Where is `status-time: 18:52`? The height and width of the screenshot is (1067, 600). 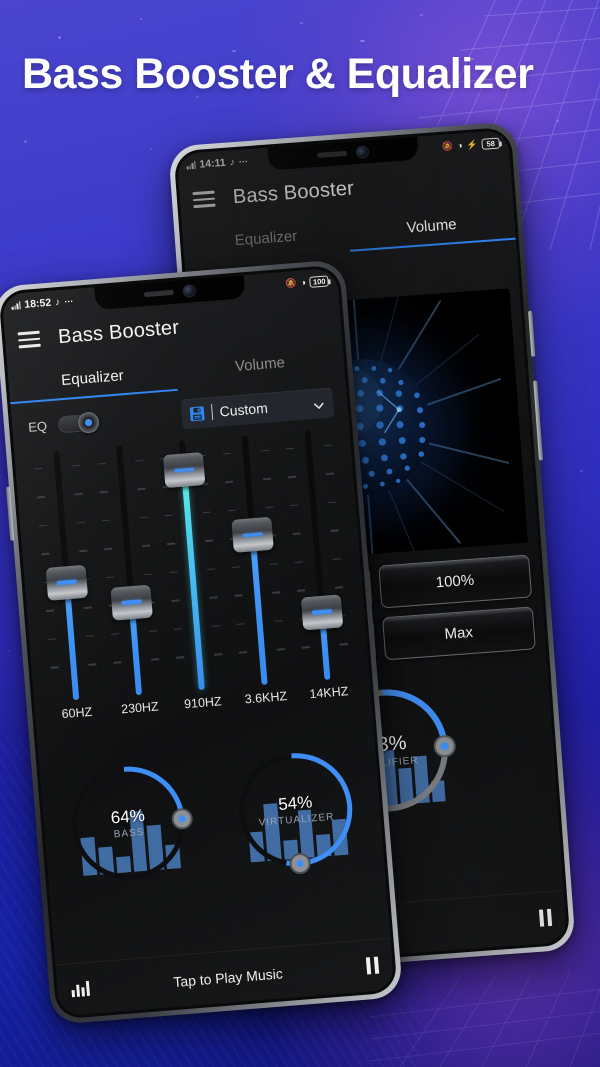
status-time: 18:52 is located at coordinates (37, 303).